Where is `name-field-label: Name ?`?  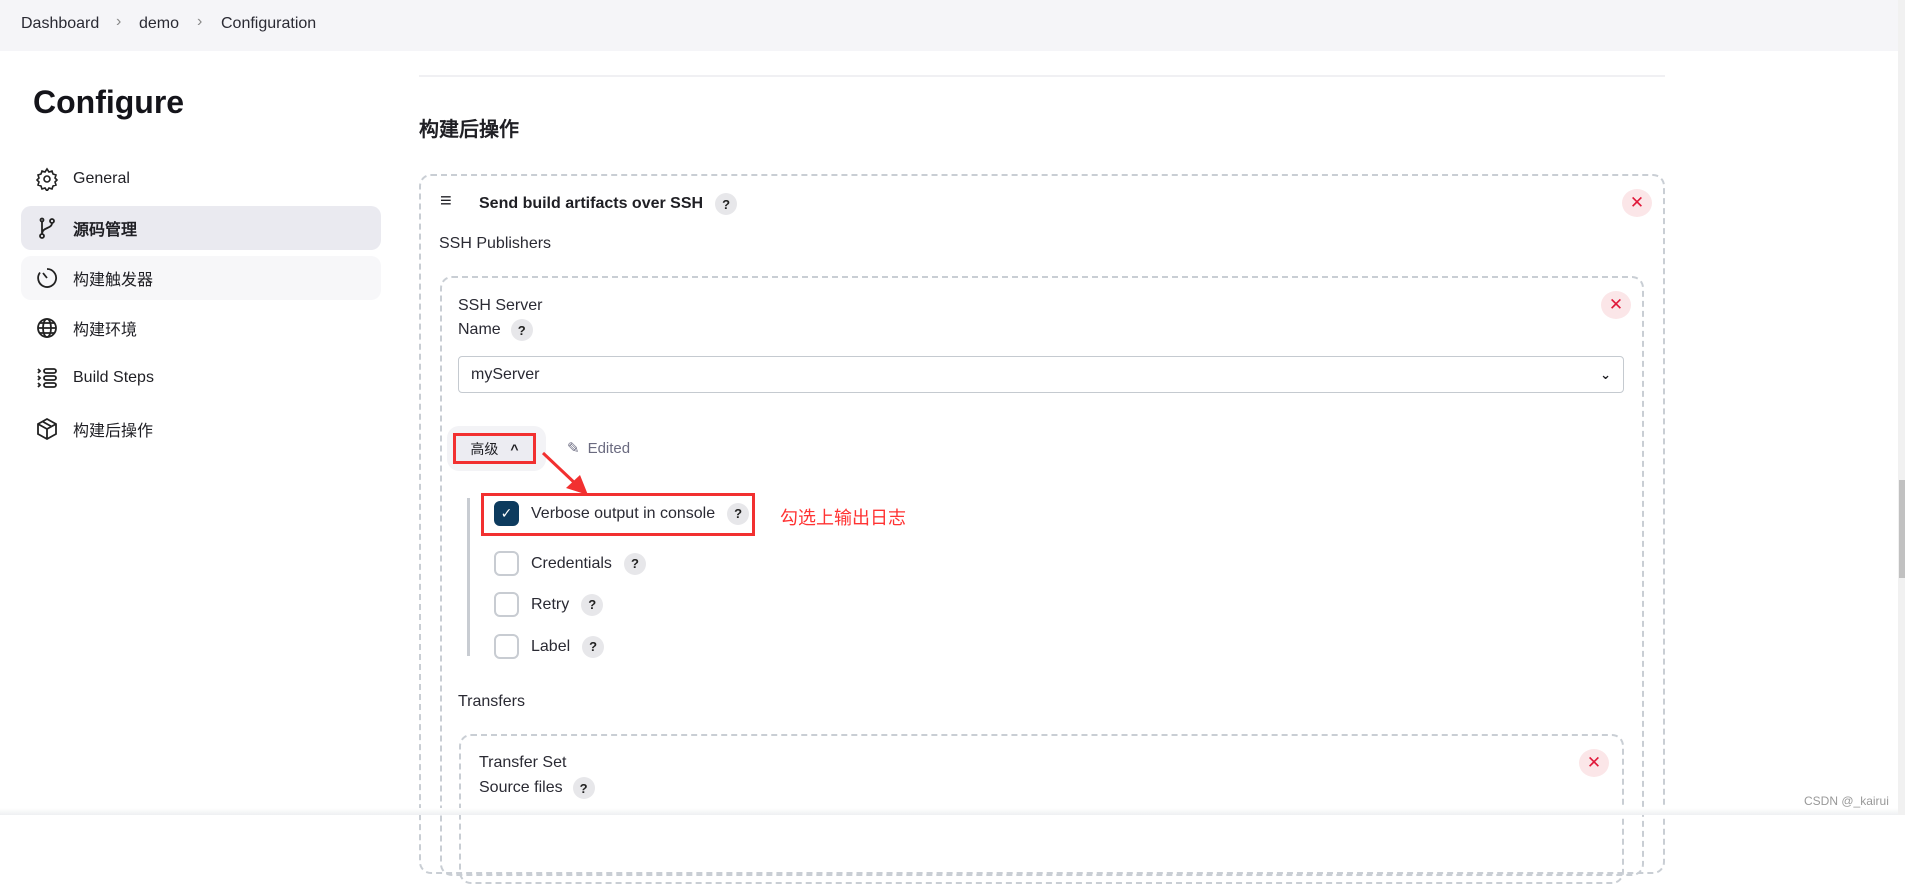 name-field-label: Name ? is located at coordinates (495, 330).